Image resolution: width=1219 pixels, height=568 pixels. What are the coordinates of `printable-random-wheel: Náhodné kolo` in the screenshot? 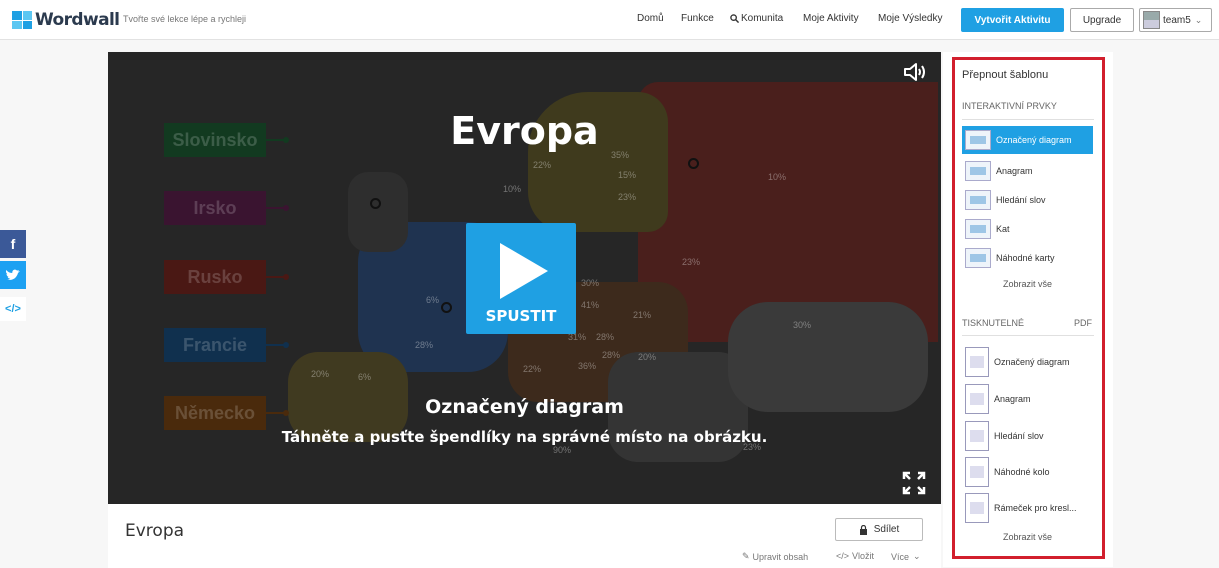 It's located at (1027, 472).